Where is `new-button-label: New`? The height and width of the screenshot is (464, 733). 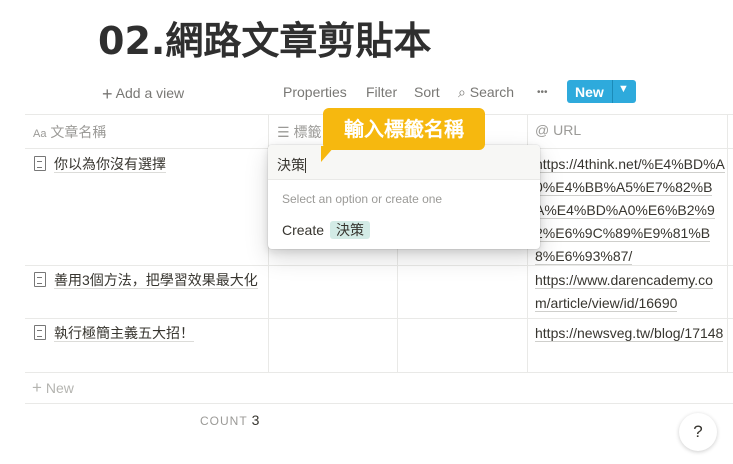
new-button-label: New is located at coordinates (589, 92).